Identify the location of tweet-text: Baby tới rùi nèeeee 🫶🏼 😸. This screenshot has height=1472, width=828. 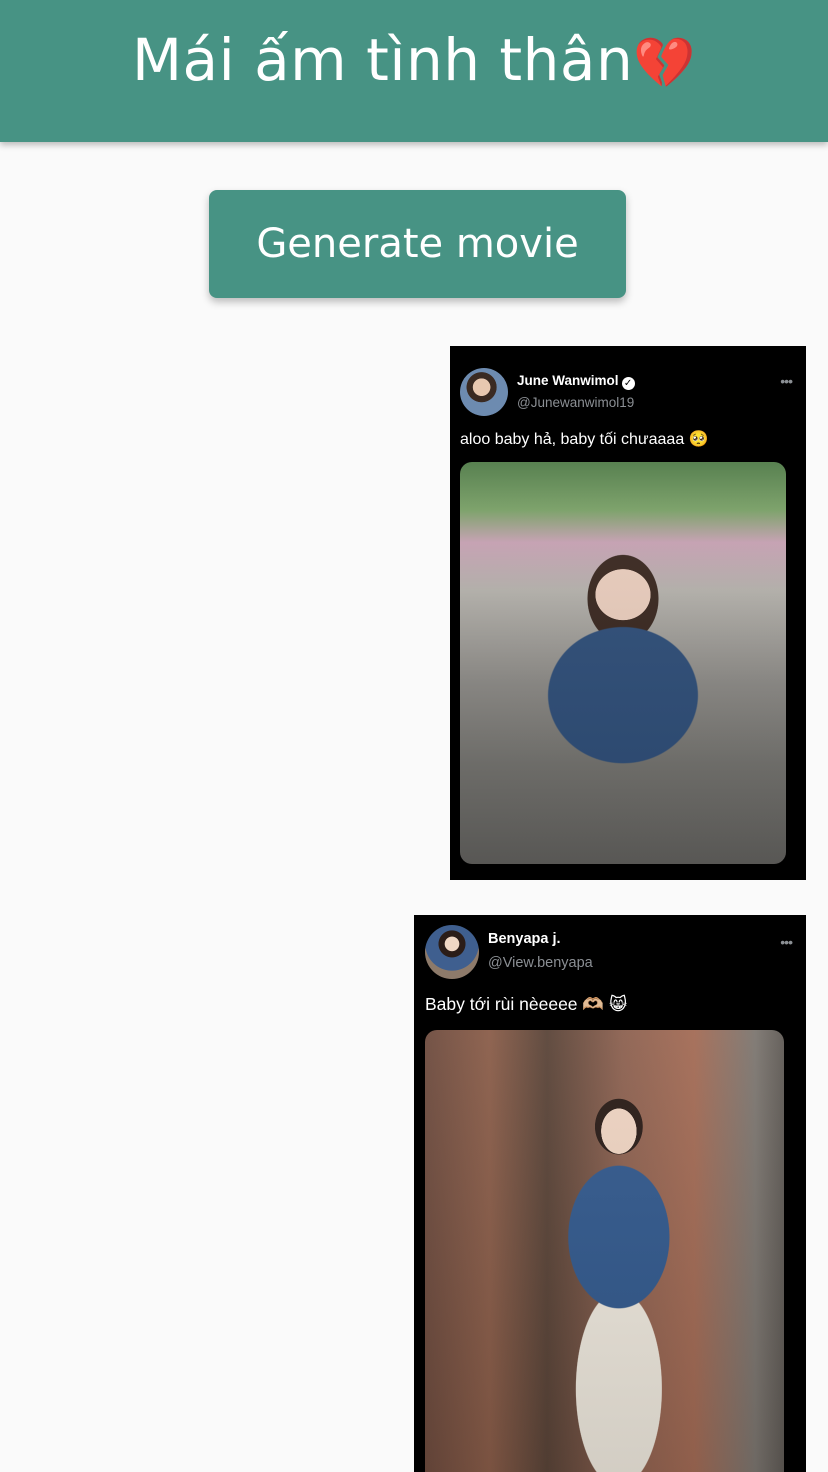
(526, 1004).